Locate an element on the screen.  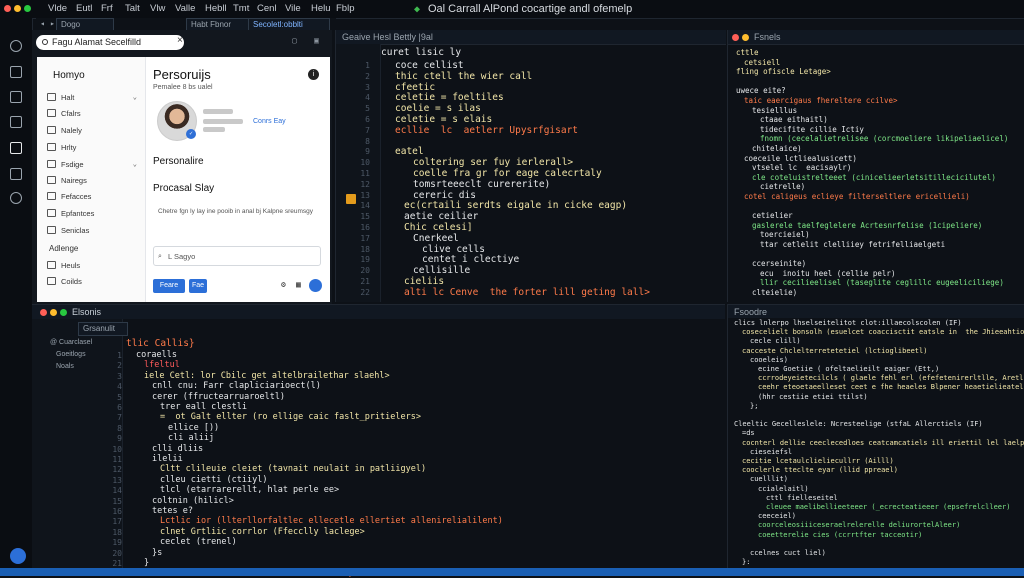
code-line: cecitie lcetaulclieliecullrr (Ailll) is located at coordinates (818, 461).